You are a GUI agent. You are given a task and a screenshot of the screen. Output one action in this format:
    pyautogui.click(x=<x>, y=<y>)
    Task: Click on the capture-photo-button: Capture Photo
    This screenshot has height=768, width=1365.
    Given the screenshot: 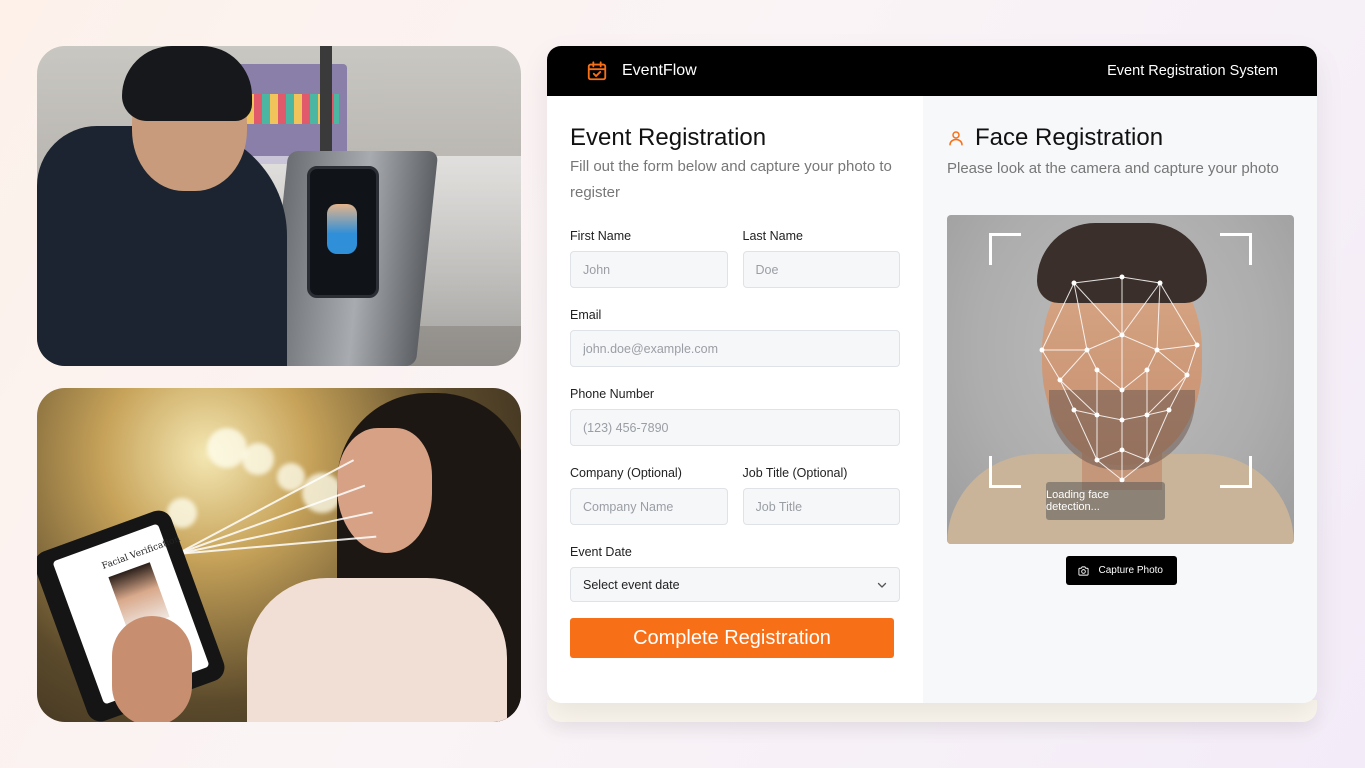 What is the action you would take?
    pyautogui.click(x=1121, y=570)
    